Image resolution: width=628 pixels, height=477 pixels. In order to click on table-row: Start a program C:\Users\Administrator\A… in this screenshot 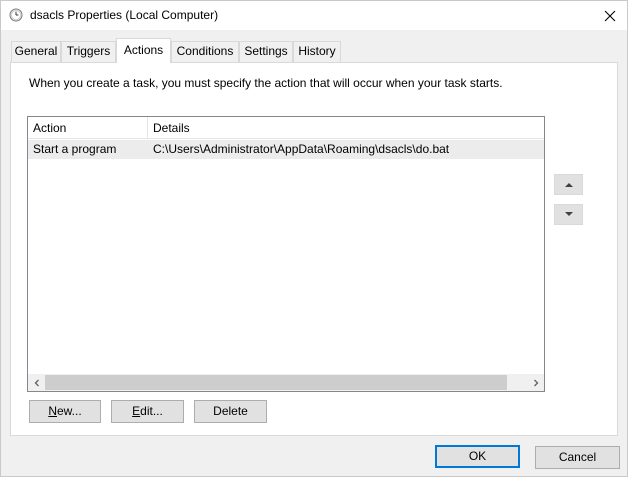, I will do `click(286, 149)`.